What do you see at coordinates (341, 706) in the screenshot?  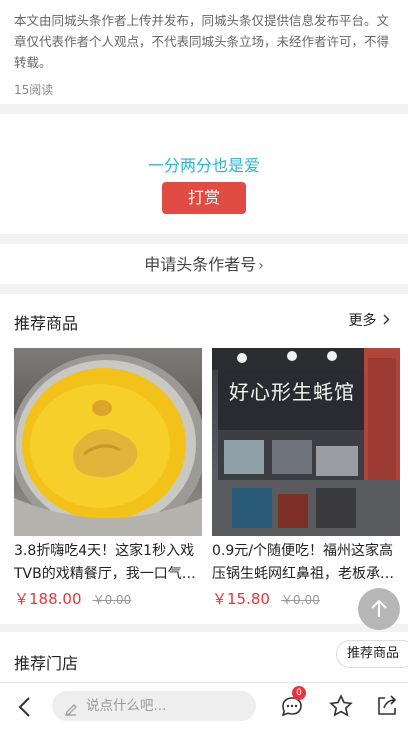 I see `star-icon` at bounding box center [341, 706].